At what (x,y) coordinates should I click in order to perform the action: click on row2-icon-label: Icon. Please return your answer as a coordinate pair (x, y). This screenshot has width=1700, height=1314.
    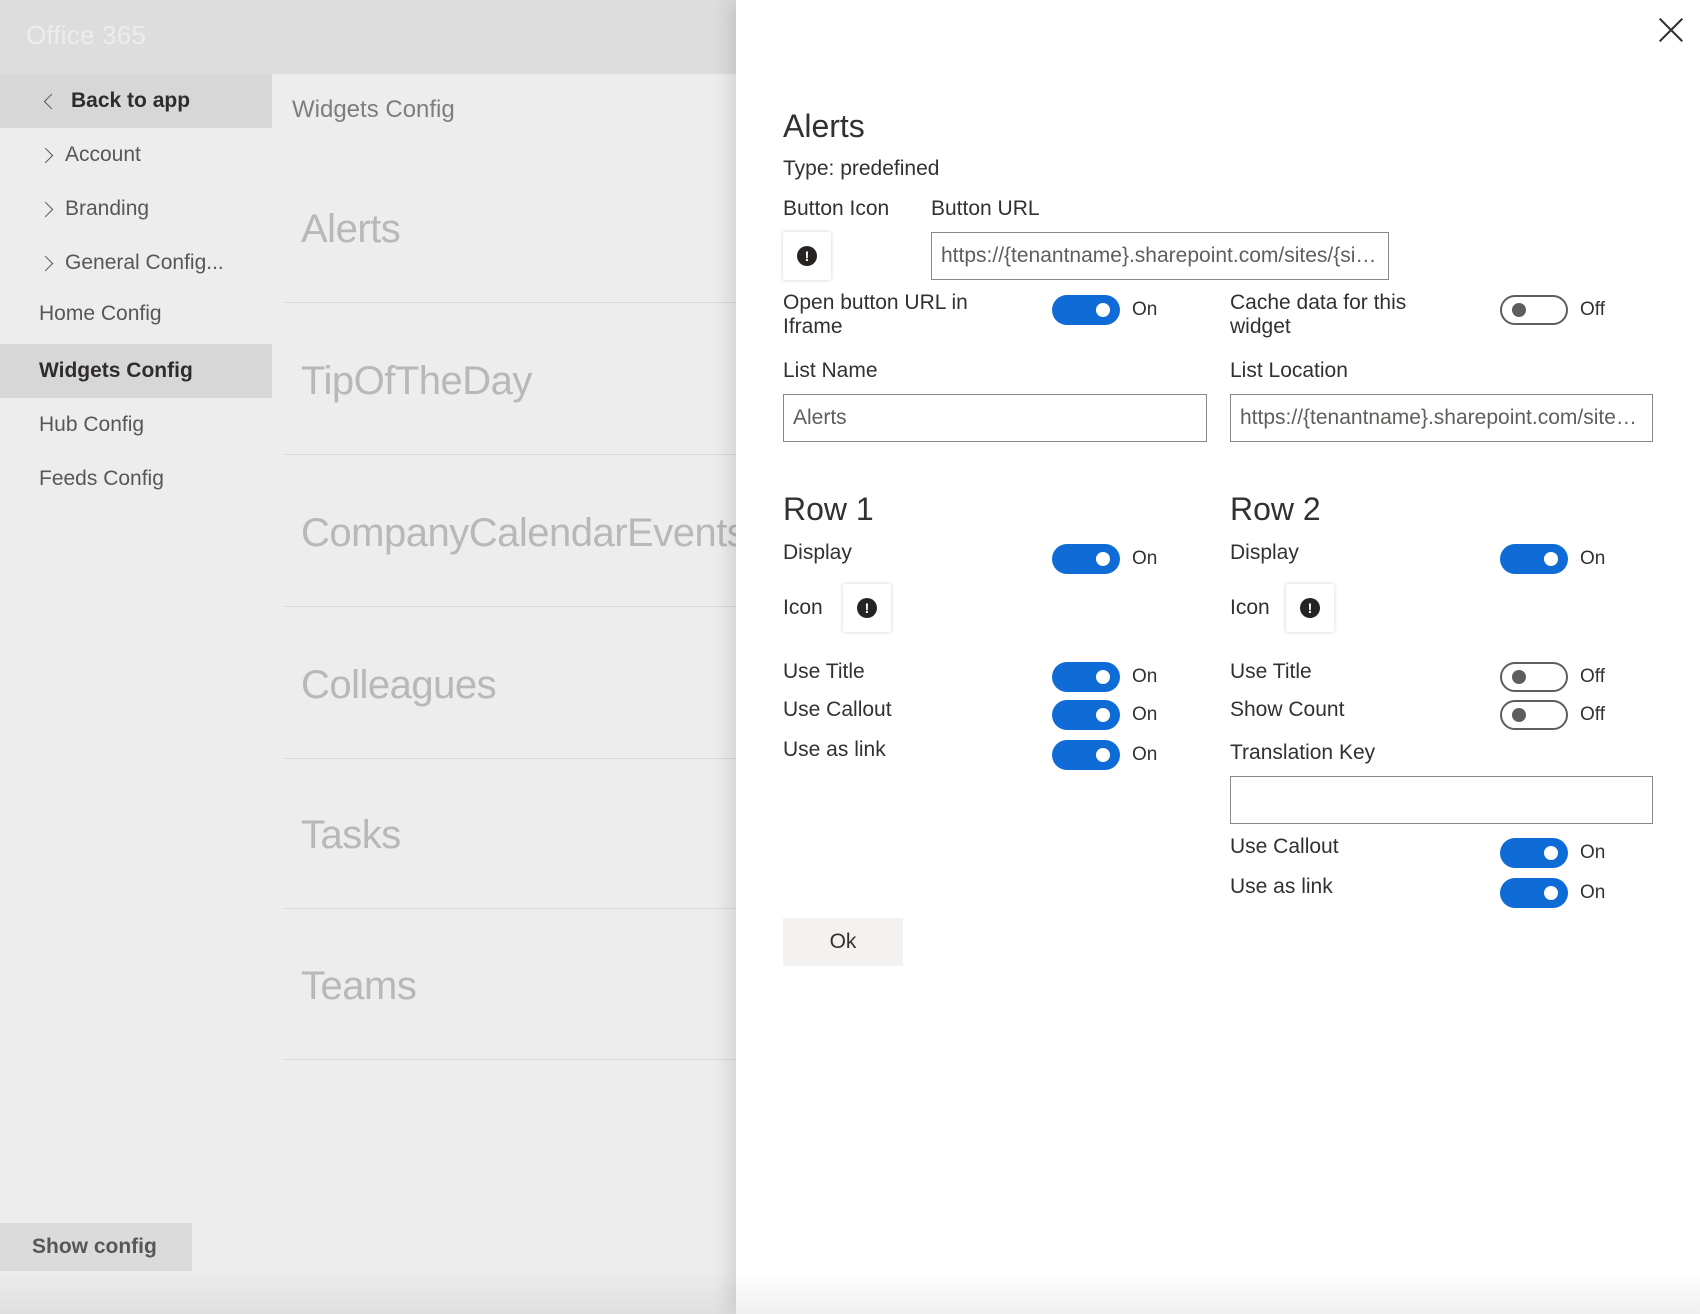
    Looking at the image, I should click on (1250, 607).